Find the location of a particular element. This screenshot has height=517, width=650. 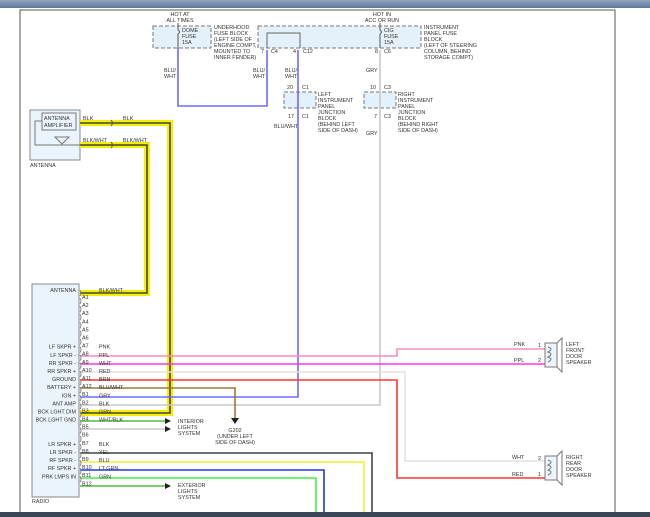

wire-label: BLU is located at coordinates (104, 461).